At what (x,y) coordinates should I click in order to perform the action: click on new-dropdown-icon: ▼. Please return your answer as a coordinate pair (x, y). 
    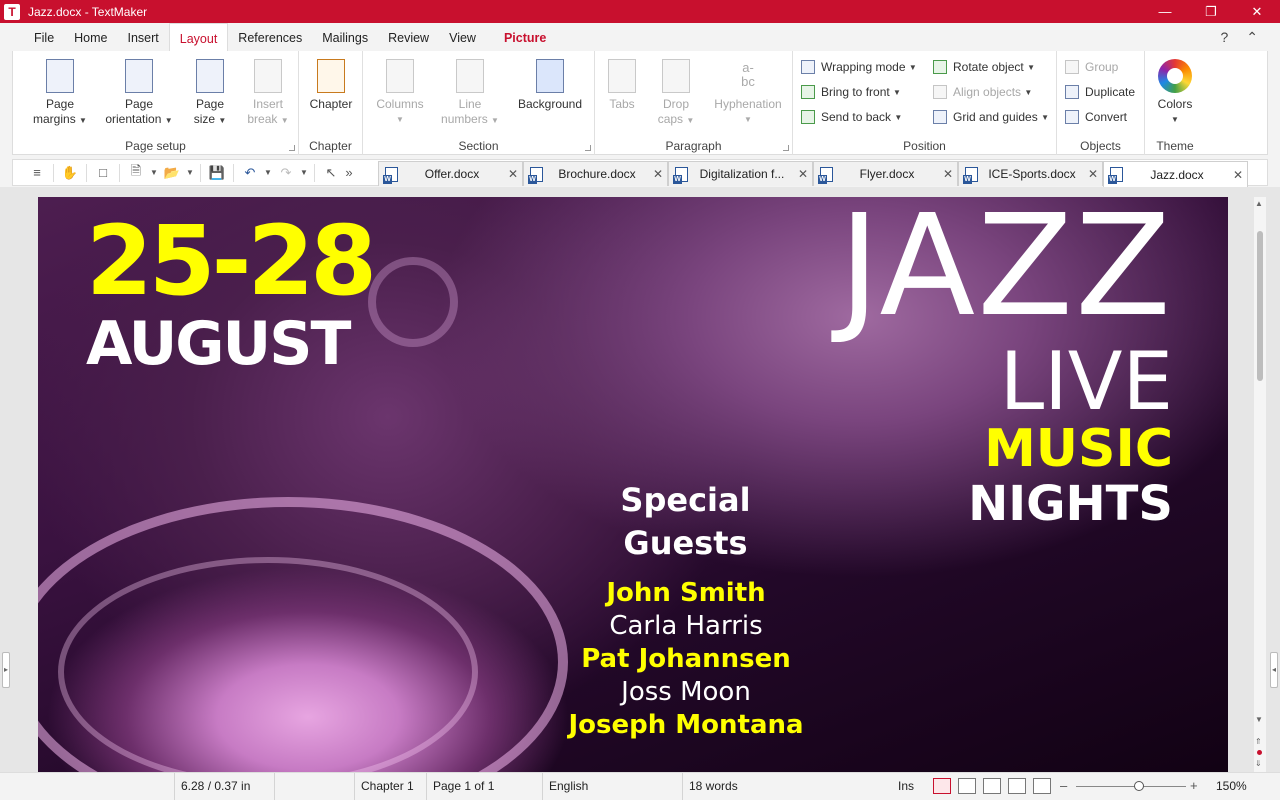
    Looking at the image, I should click on (154, 173).